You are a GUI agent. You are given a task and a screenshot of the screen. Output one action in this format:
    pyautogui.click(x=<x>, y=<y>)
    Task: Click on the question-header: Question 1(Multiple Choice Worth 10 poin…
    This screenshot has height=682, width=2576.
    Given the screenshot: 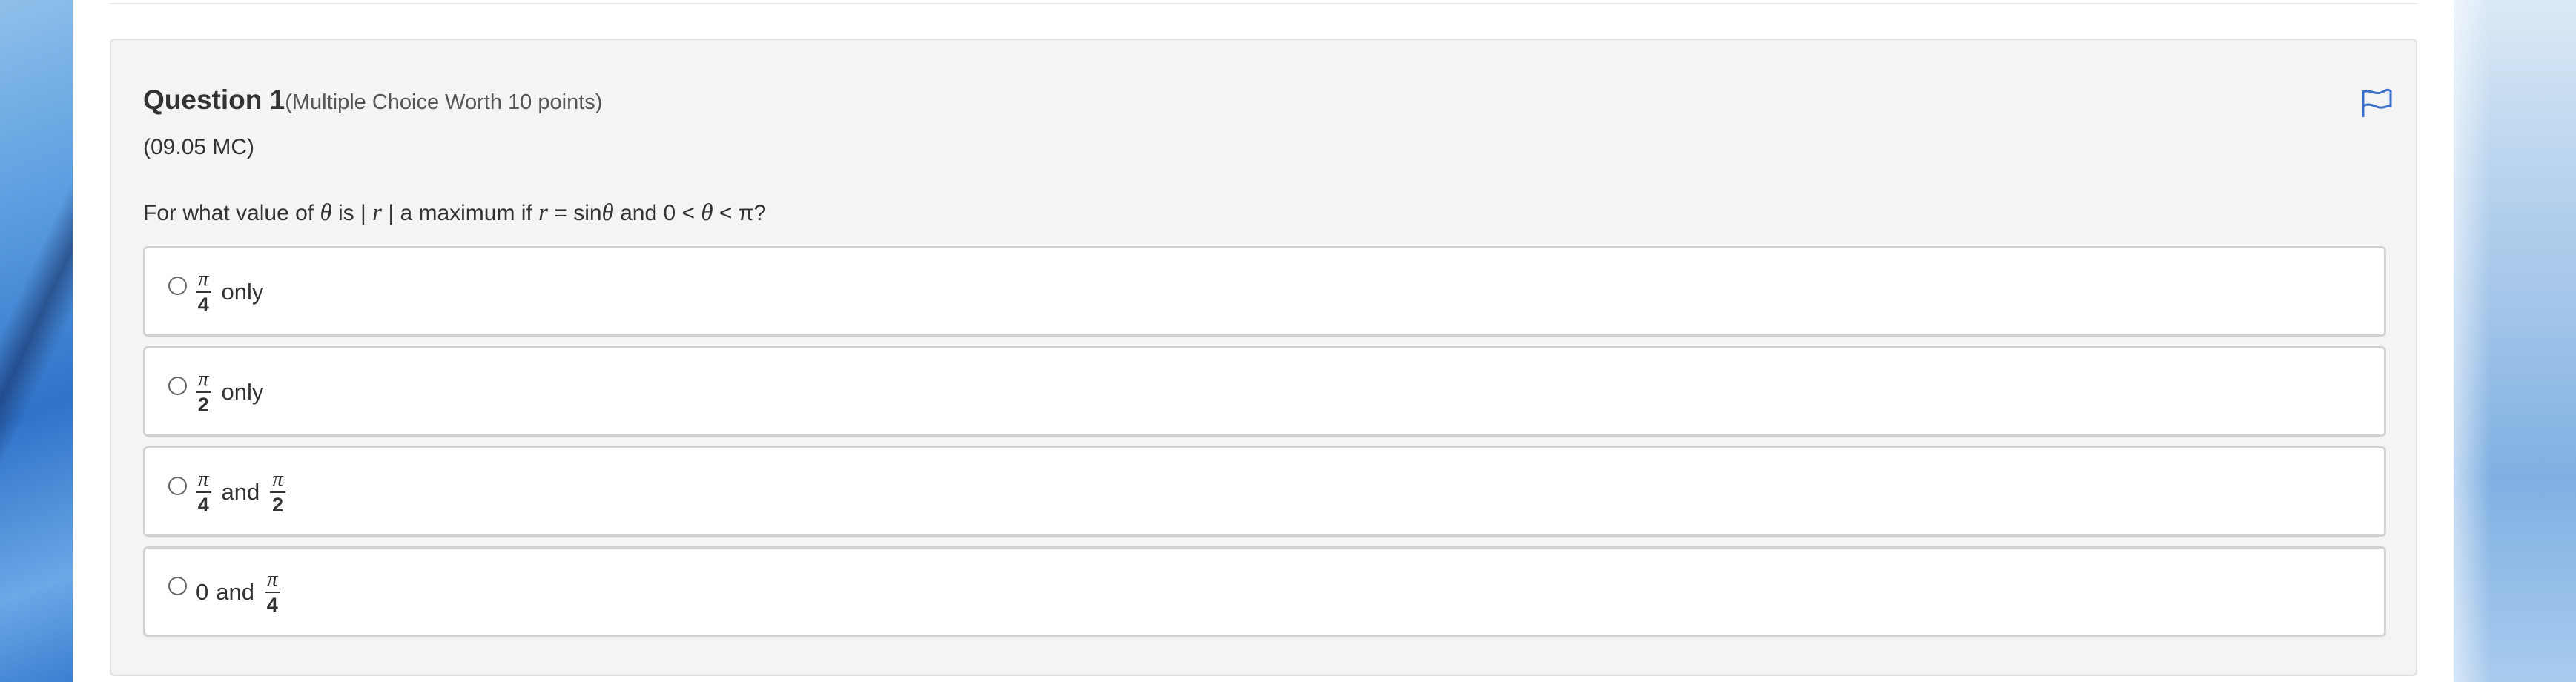 What is the action you would take?
    pyautogui.click(x=372, y=100)
    